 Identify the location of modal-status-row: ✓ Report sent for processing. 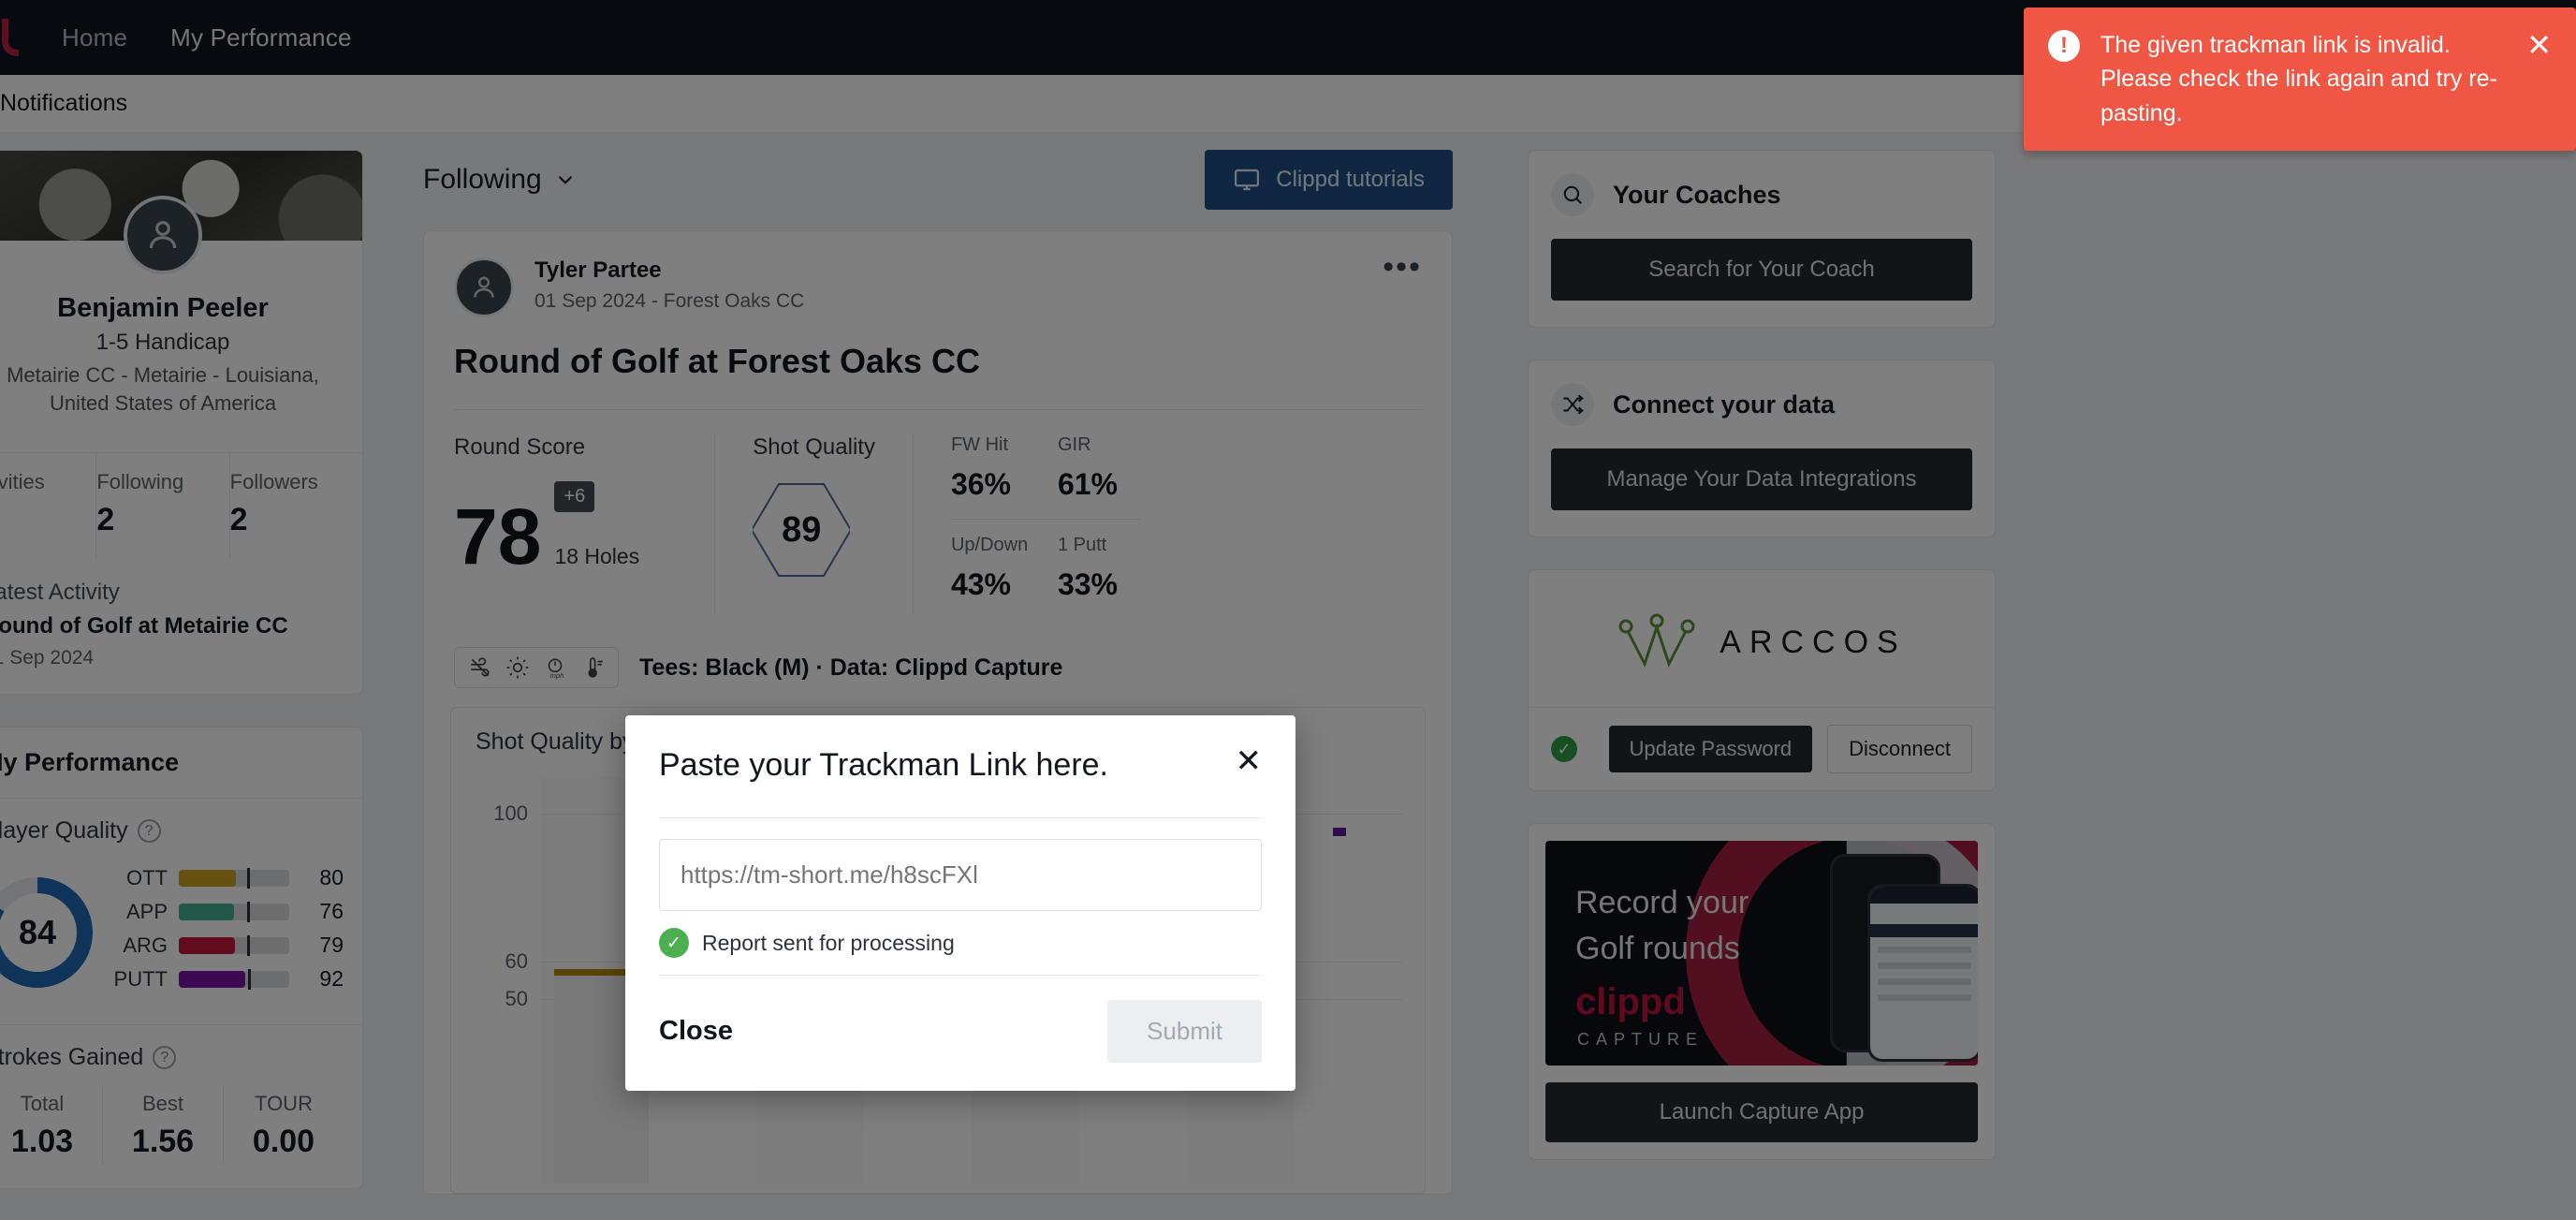
(961, 943).